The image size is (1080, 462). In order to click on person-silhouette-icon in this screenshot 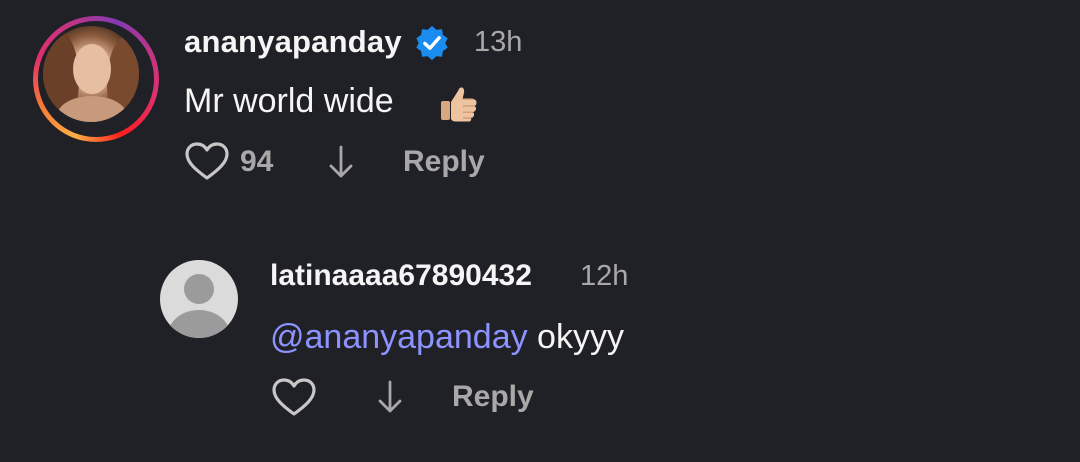, I will do `click(199, 289)`.